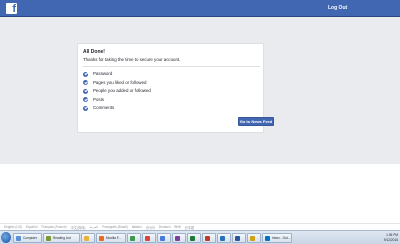 This screenshot has height=244, width=400. What do you see at coordinates (168, 83) in the screenshot?
I see `list-item: Pages you liked or followed` at bounding box center [168, 83].